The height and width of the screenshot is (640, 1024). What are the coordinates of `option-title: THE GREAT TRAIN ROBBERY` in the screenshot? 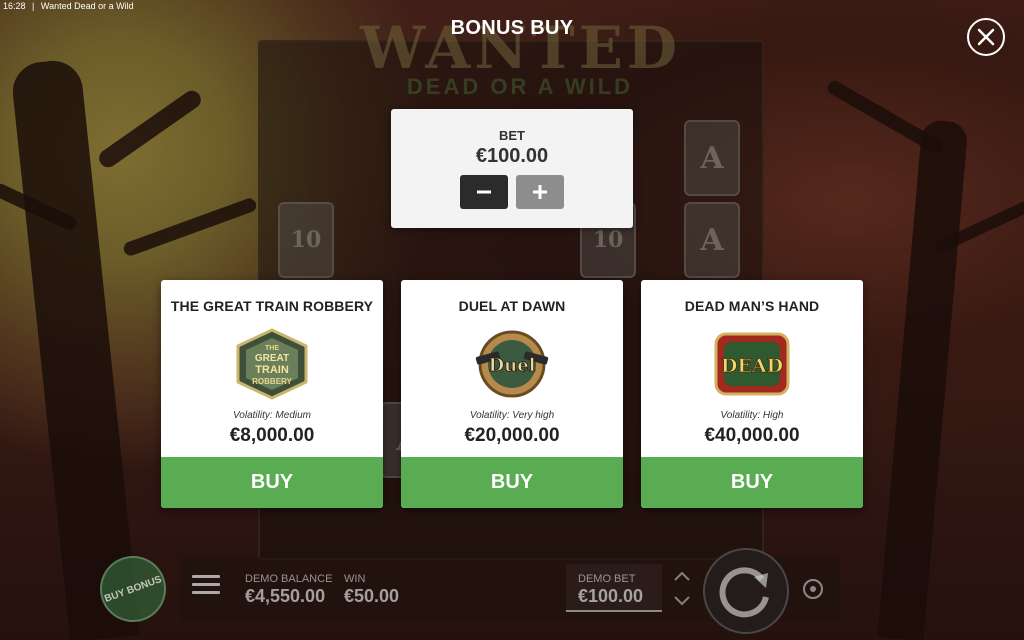 It's located at (272, 306).